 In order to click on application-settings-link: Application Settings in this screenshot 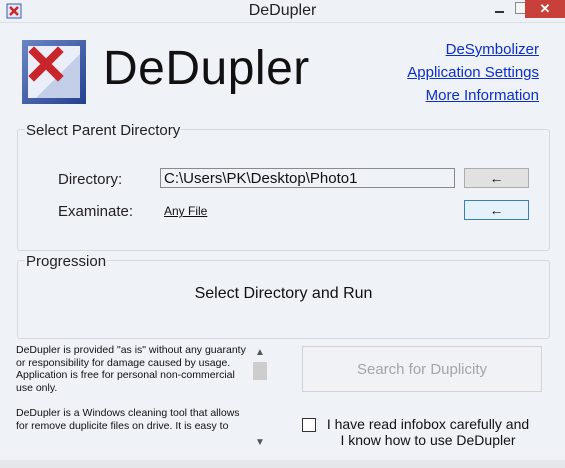, I will do `click(473, 72)`.